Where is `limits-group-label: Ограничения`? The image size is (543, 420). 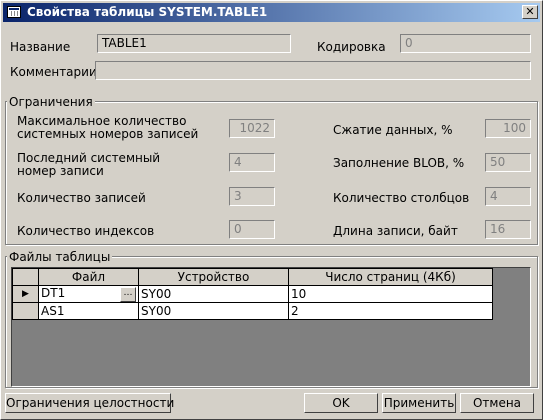 limits-group-label: Ограничения is located at coordinates (51, 102).